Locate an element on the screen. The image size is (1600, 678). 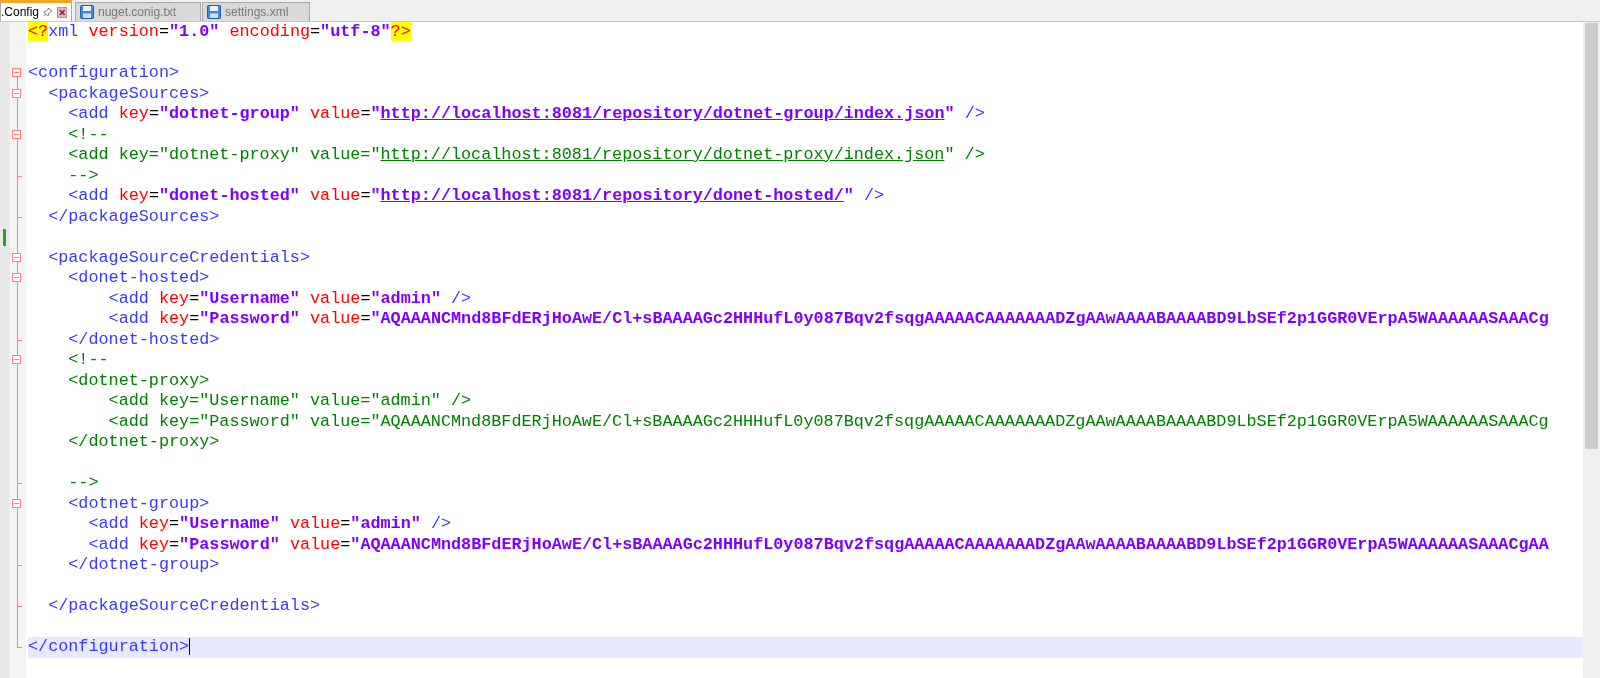
url-link: http://localhost:8081/repository/dotnet-group/index.json is located at coordinates (662, 113).